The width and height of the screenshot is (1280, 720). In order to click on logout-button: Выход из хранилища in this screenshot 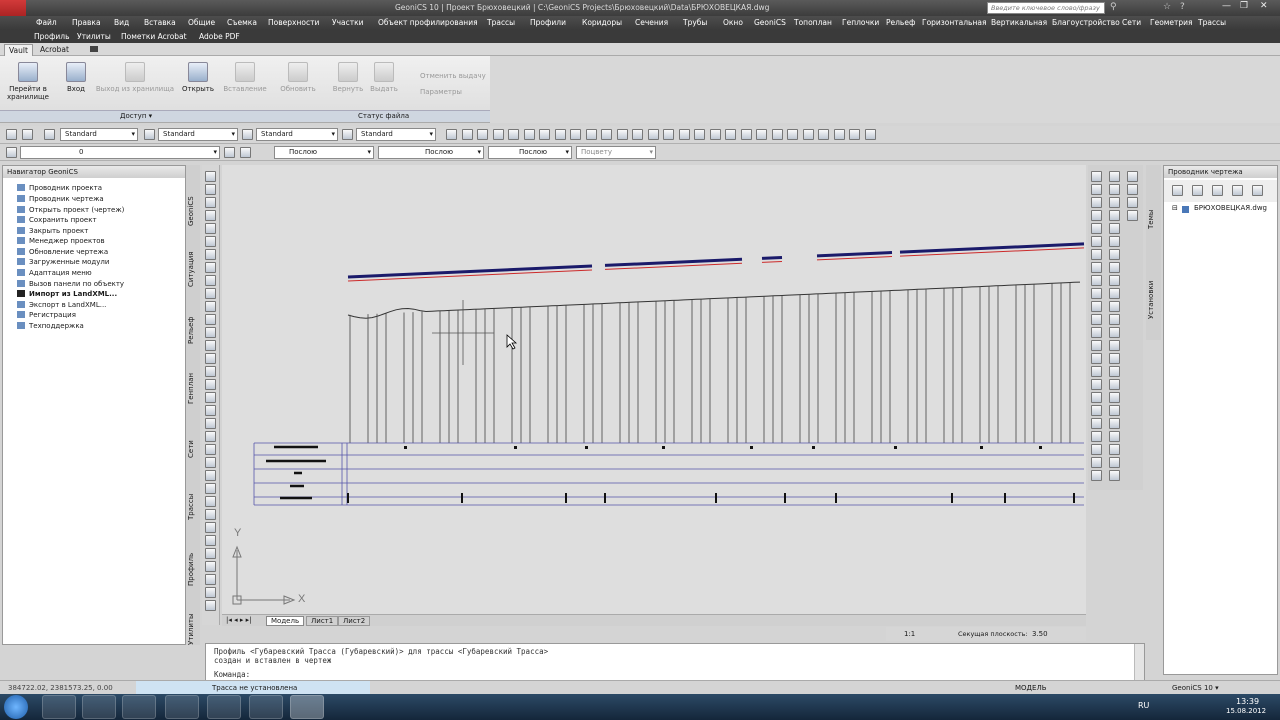, I will do `click(135, 77)`.